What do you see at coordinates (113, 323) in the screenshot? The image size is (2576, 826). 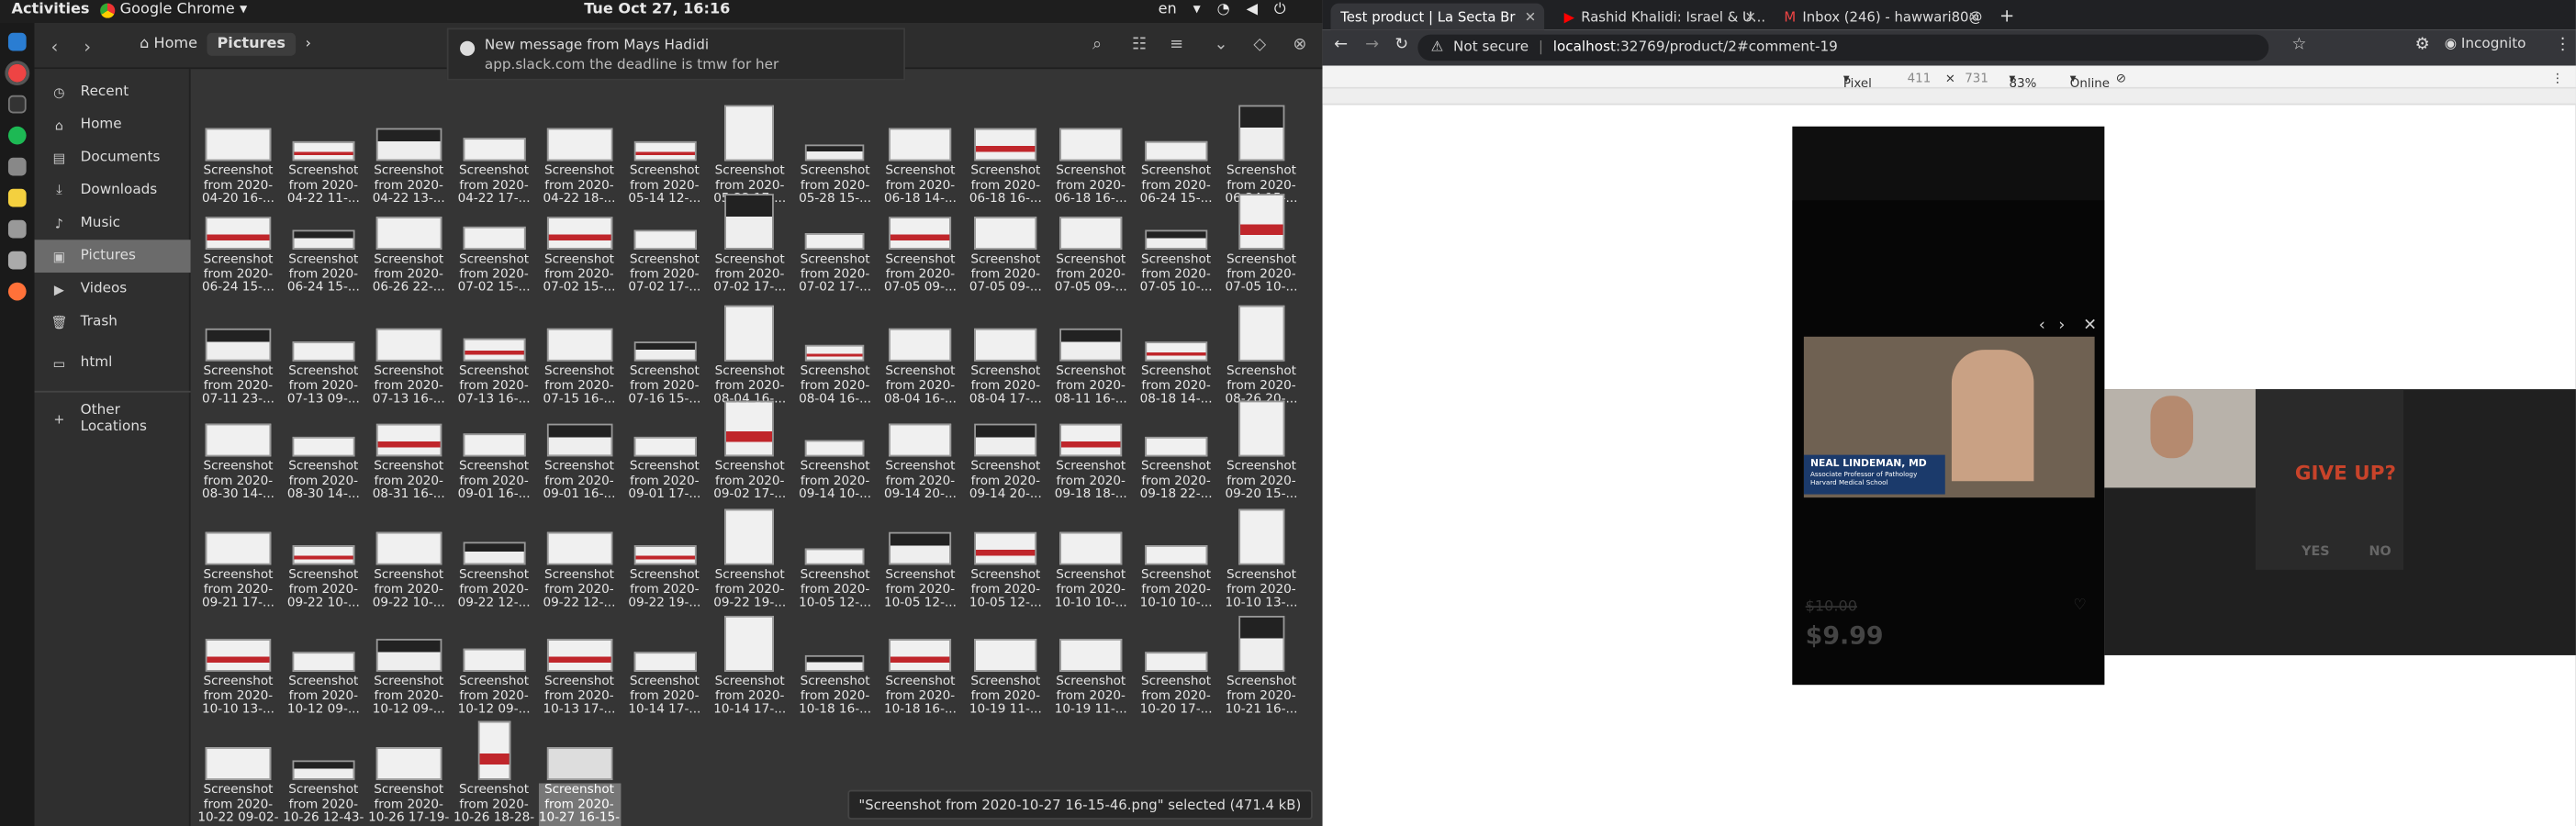 I see `sidebar-item-trash: 🗑 Trash` at bounding box center [113, 323].